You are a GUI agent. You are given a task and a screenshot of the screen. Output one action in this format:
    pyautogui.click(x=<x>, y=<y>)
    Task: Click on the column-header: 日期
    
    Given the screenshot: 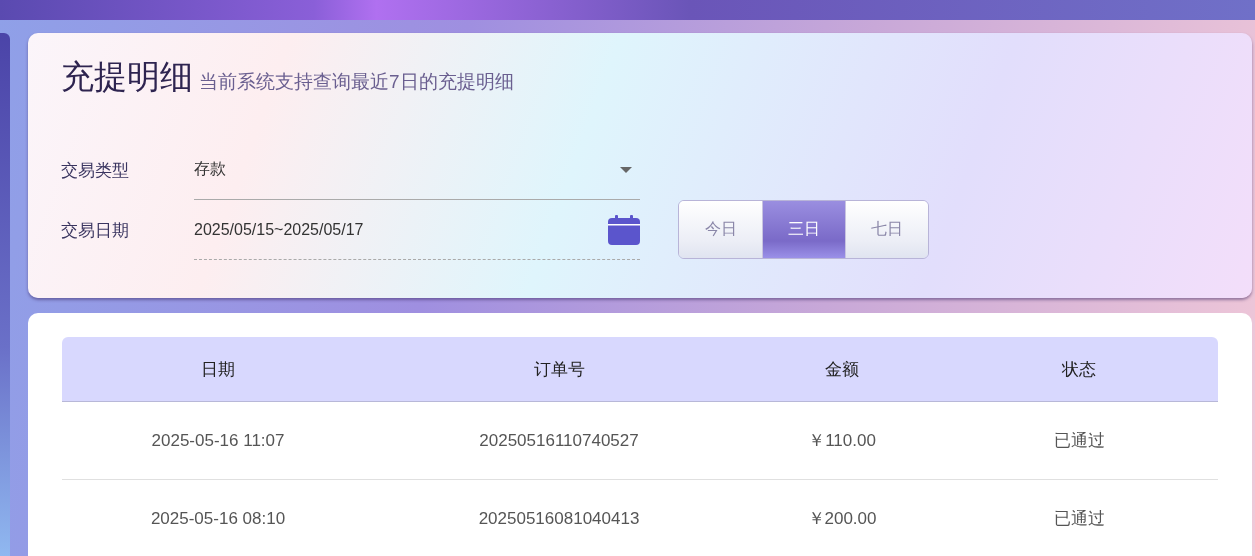 What is the action you would take?
    pyautogui.click(x=218, y=369)
    